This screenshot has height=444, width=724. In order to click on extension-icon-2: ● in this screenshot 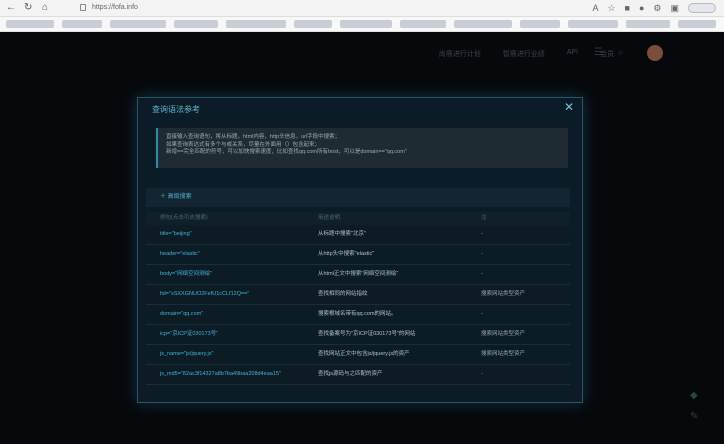, I will do `click(641, 8)`.